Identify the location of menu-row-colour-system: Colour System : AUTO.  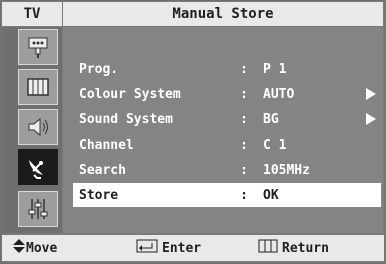
(227, 94).